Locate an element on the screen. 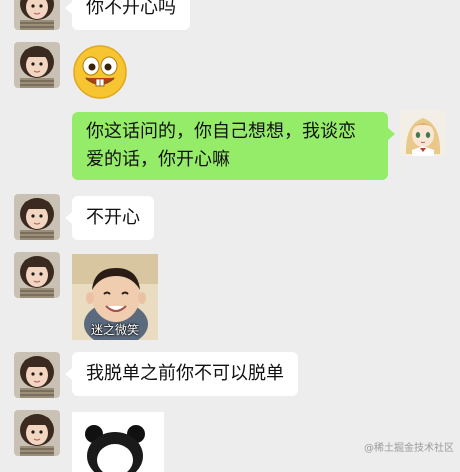 This screenshot has height=472, width=460. message-bubble-incoming: 你不开心吗 is located at coordinates (127, 15).